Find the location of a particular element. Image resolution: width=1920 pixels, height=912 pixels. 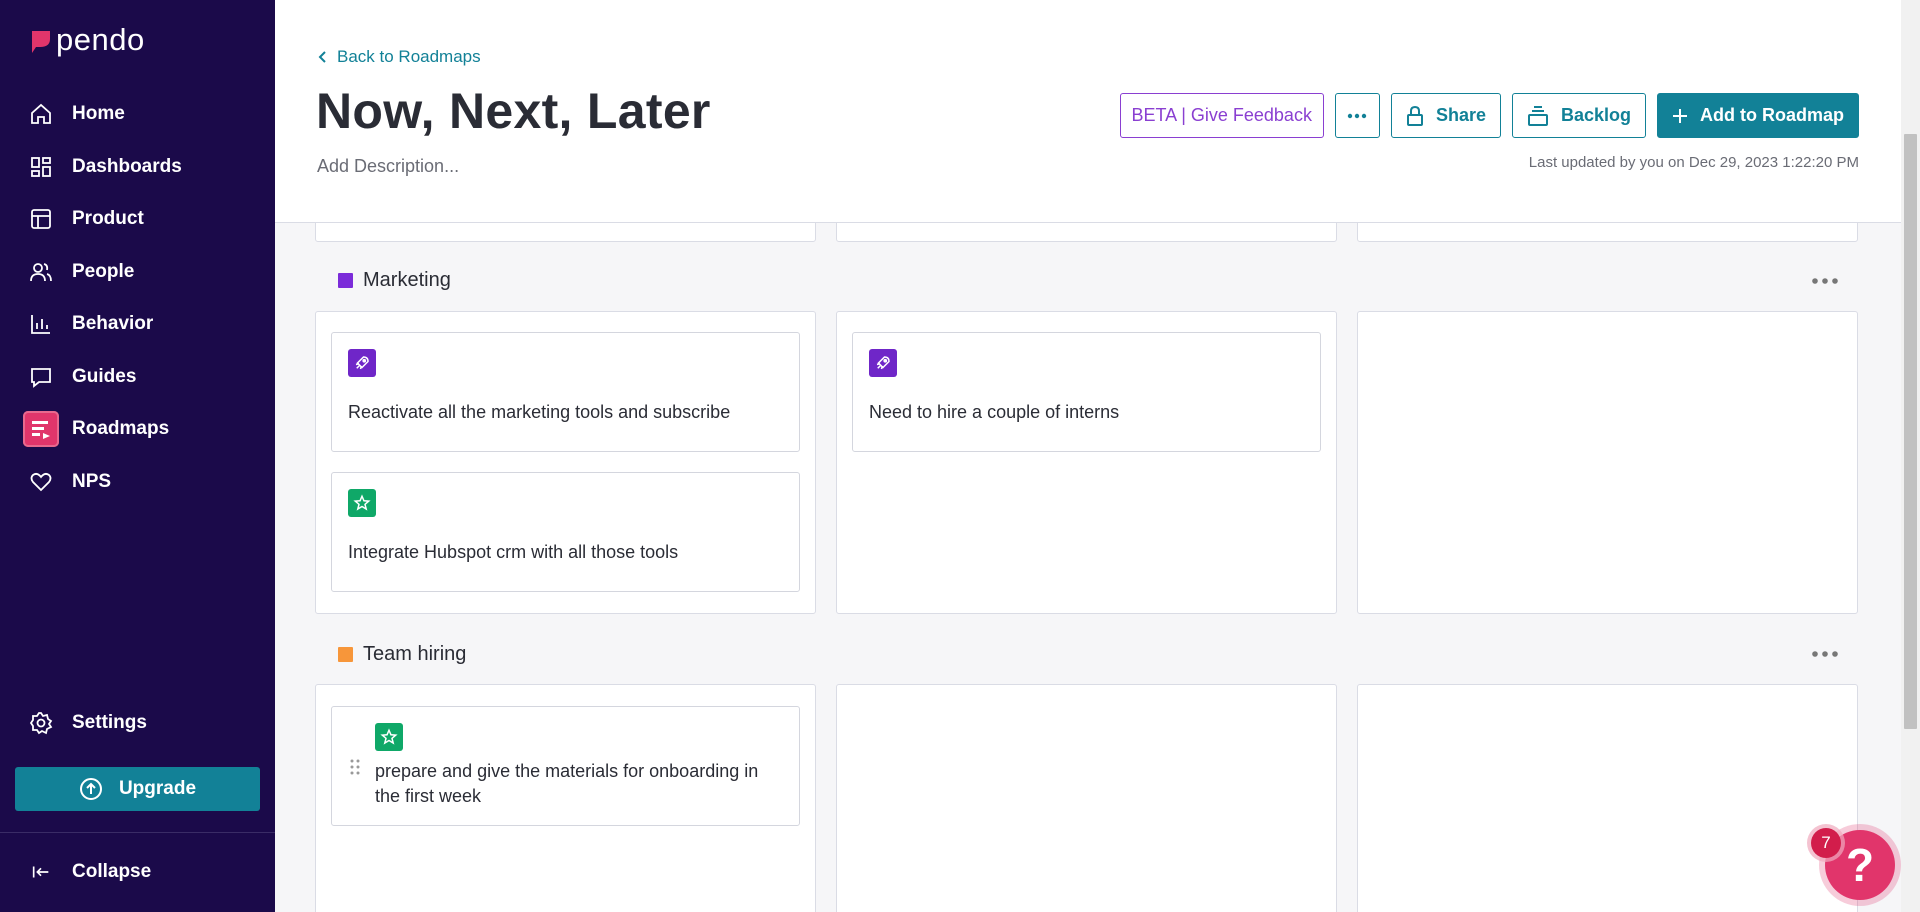

heart-icon is located at coordinates (41, 482).